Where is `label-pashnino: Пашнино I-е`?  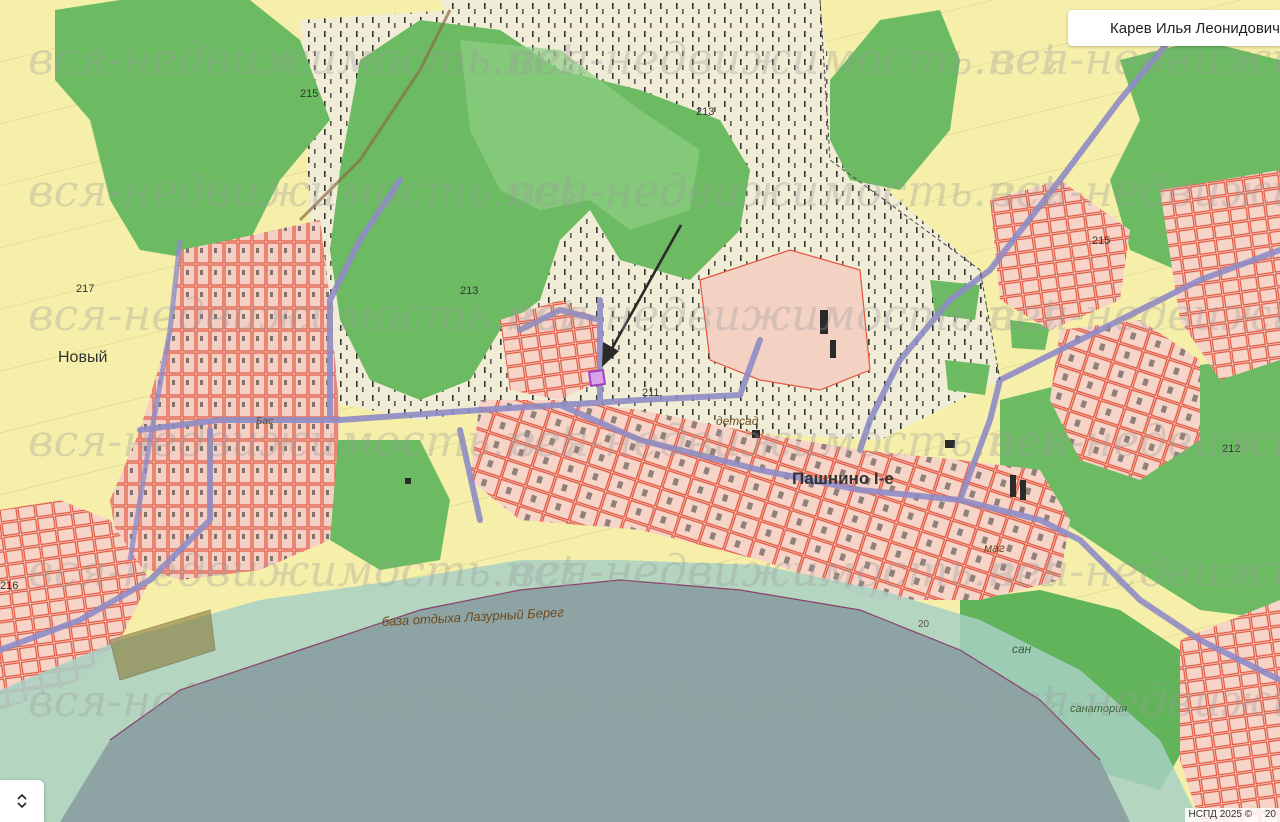
label-pashnino: Пашнино I-е is located at coordinates (843, 478).